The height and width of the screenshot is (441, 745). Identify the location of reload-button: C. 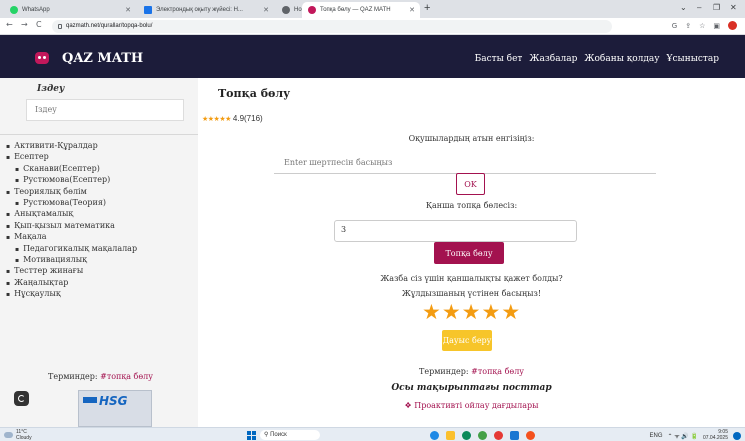
(39, 24).